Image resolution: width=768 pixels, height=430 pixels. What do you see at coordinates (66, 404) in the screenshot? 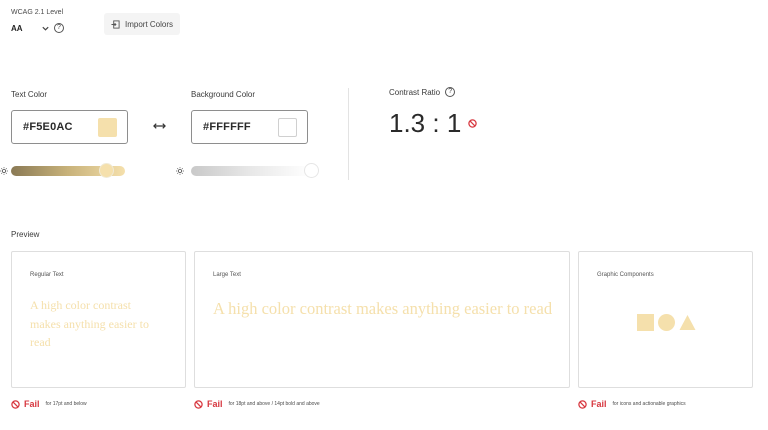
I see `result-note: for 17pt and below` at bounding box center [66, 404].